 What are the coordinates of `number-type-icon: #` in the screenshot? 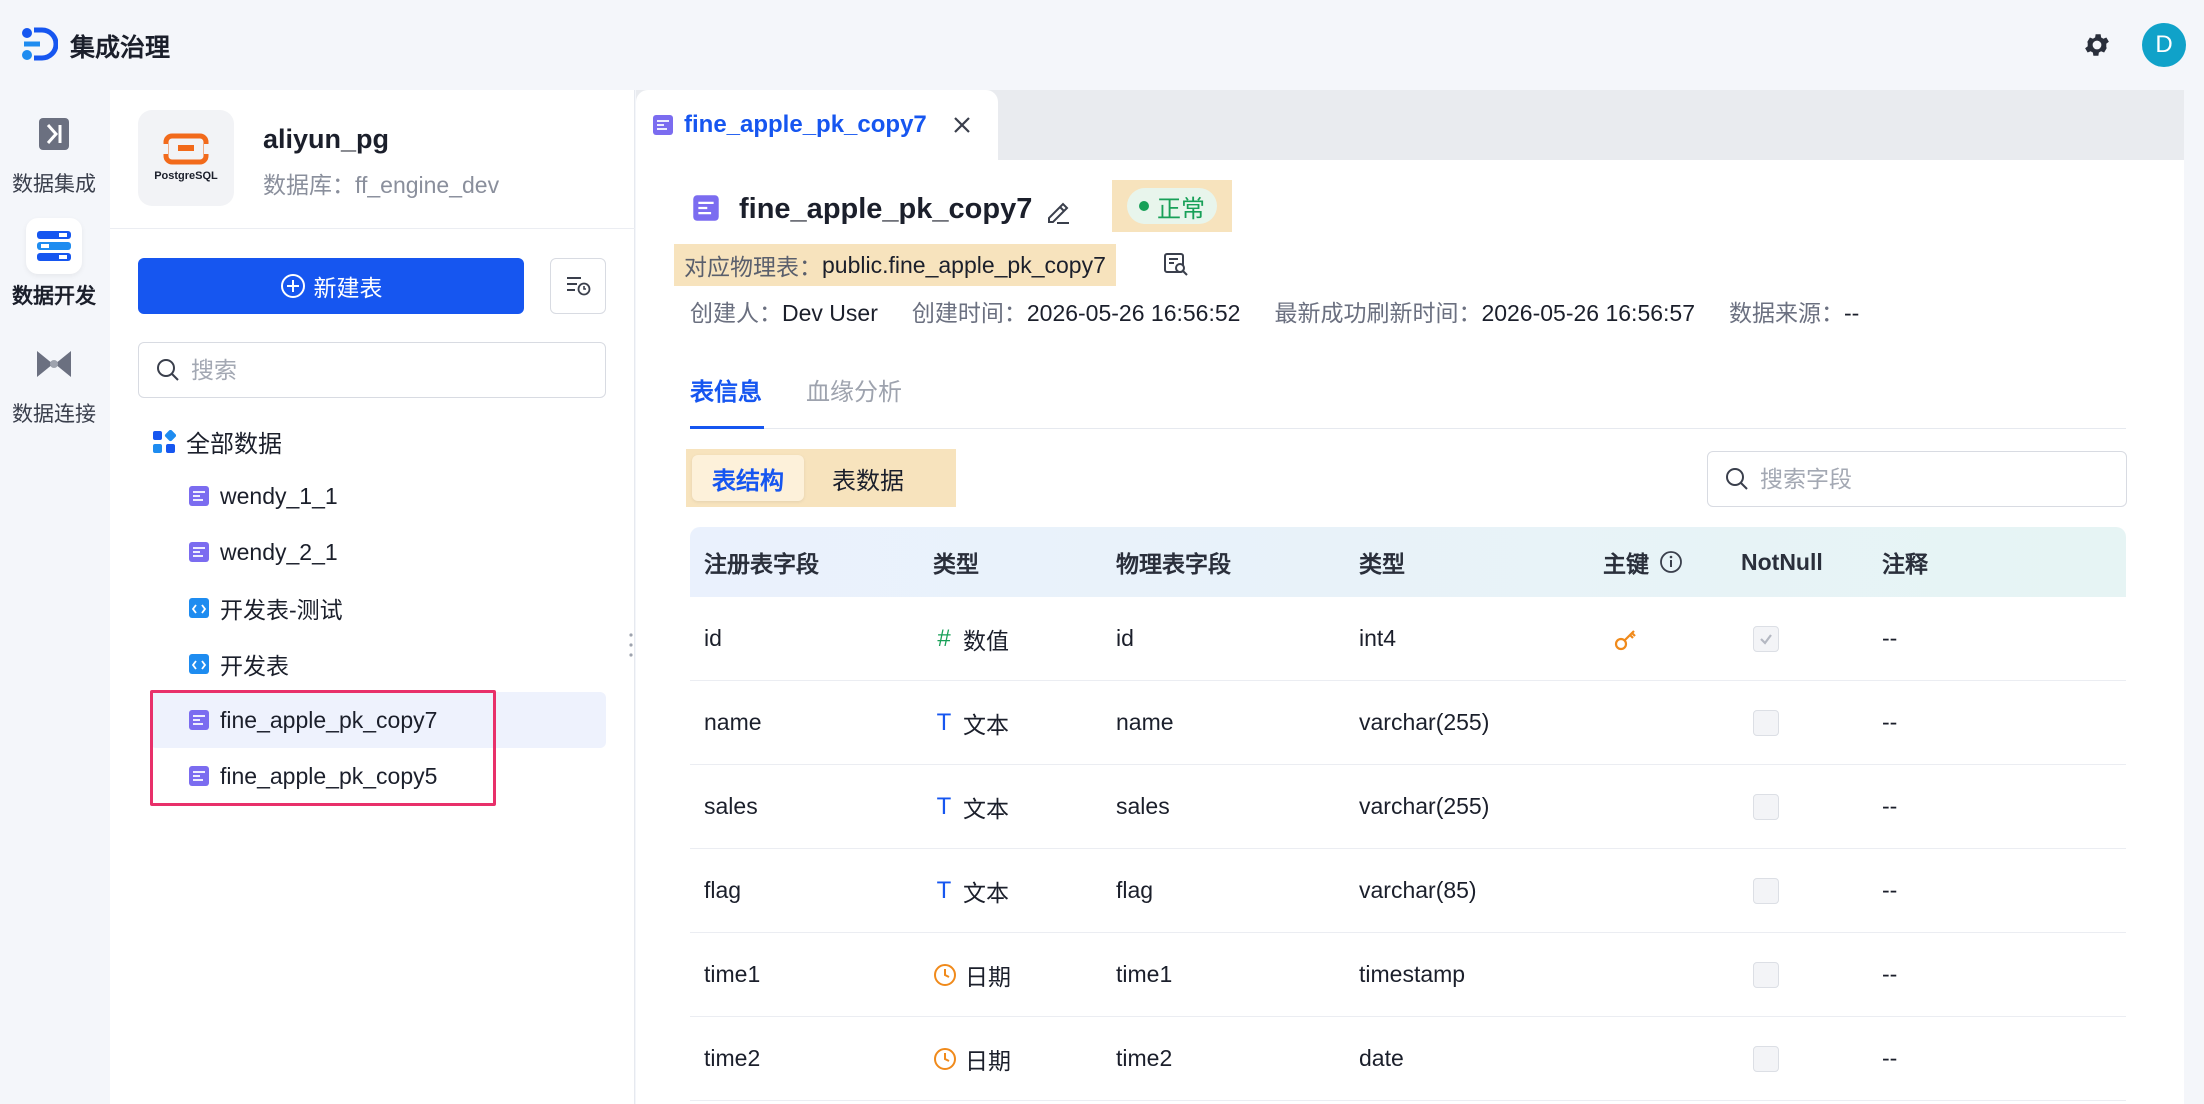 It's located at (944, 638).